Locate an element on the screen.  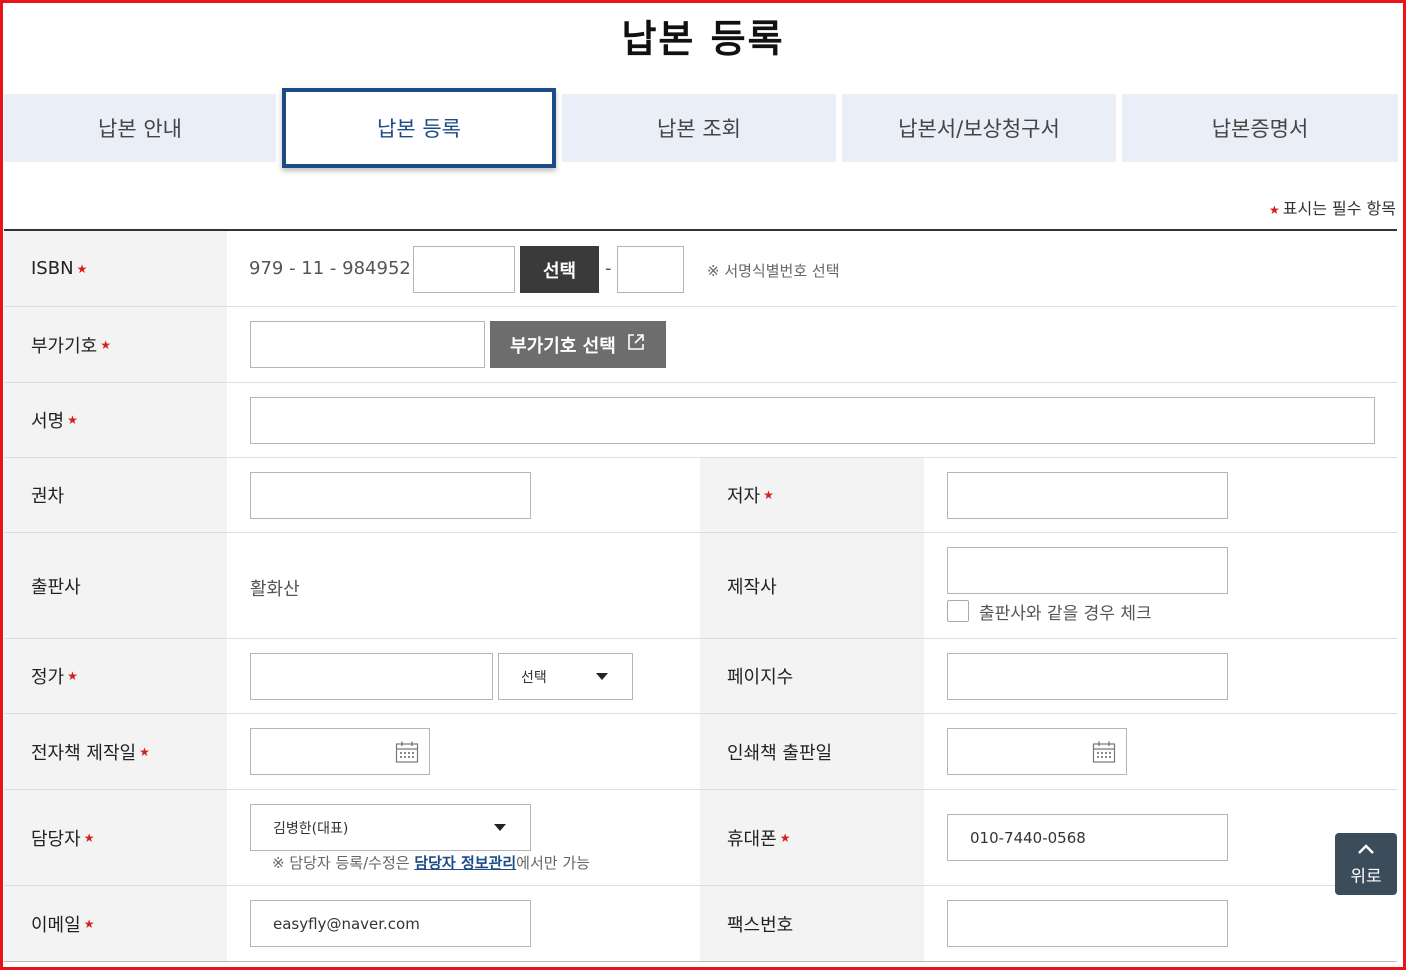
same-as-publisher-checkbox is located at coordinates (958, 611).